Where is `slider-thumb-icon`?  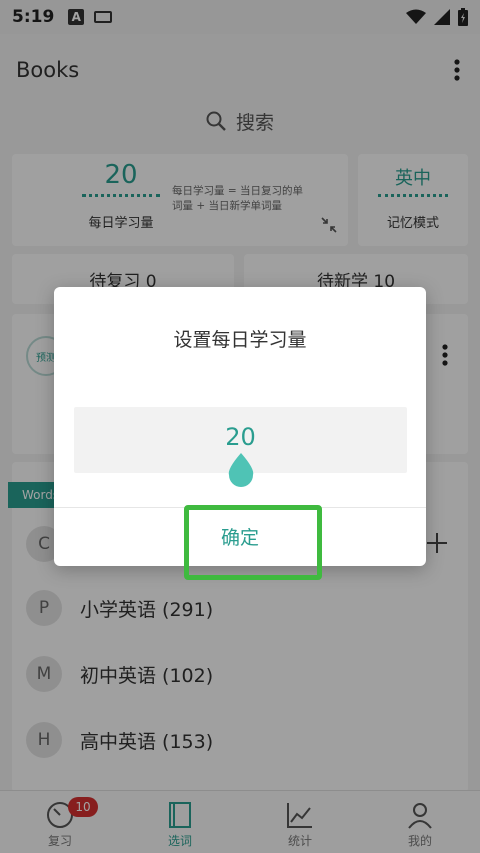
slider-thumb-icon is located at coordinates (241, 470).